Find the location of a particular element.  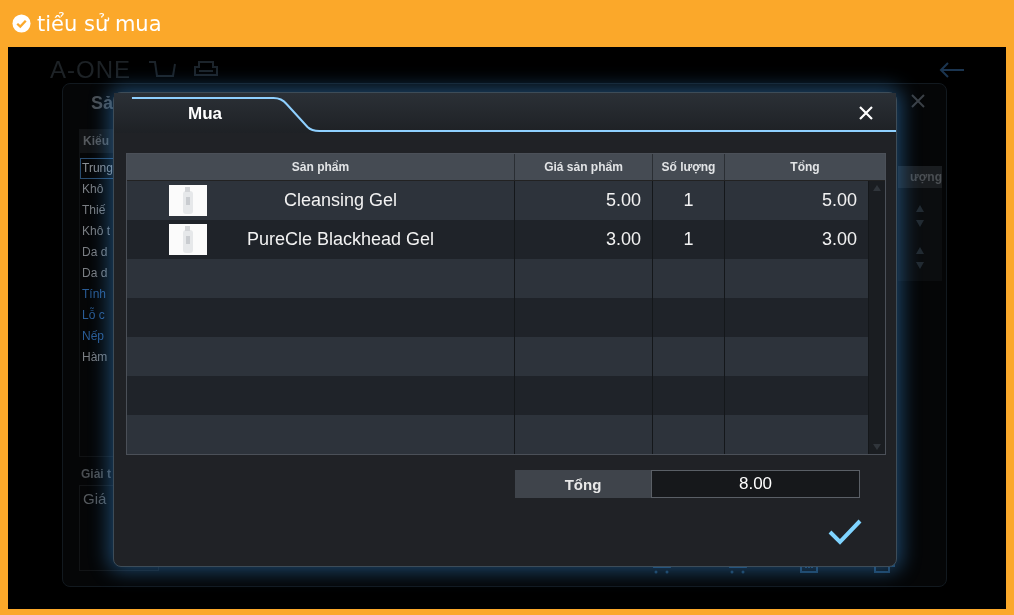

product-name: Cleansing Gel is located at coordinates (340, 200).